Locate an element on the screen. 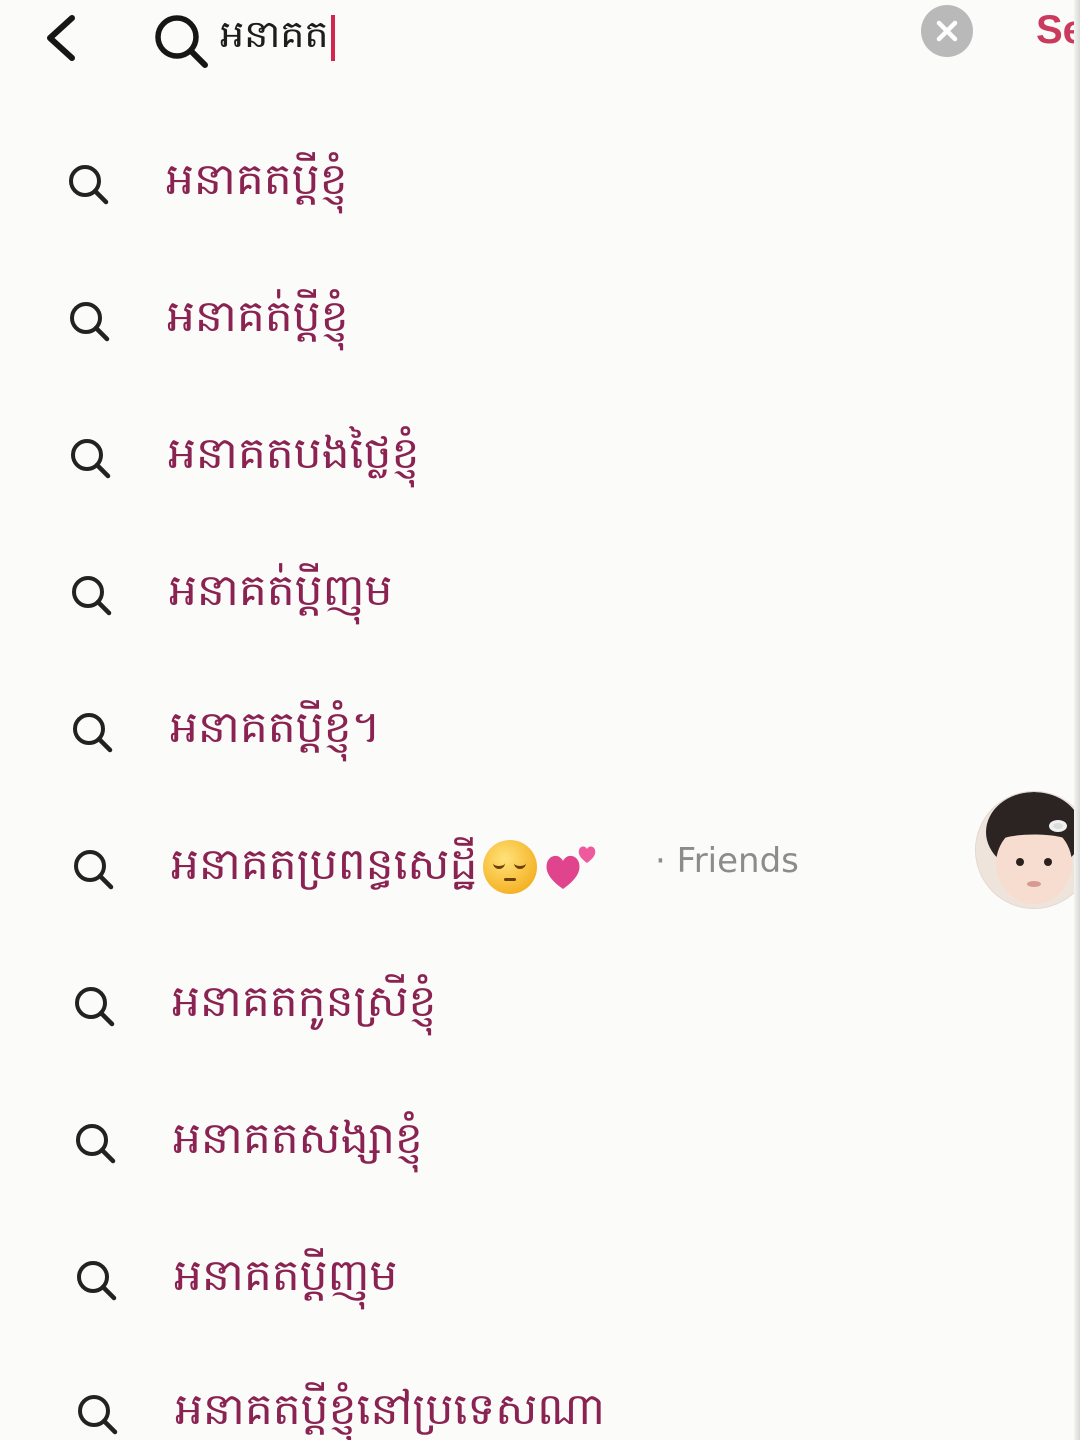 This screenshot has width=1080, height=1440. suggestion-label: អនាគតប្រពន្ធសេដ្ឋី is located at coordinates (386, 865).